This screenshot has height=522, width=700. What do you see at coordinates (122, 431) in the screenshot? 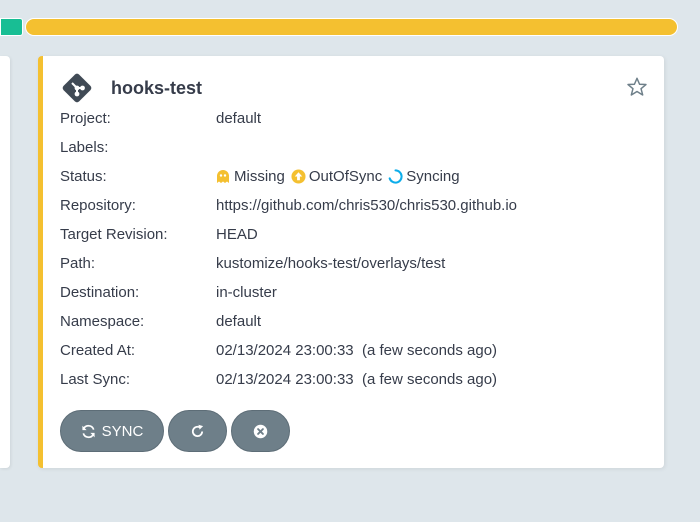
I see `sync-button-label: SYNC` at bounding box center [122, 431].